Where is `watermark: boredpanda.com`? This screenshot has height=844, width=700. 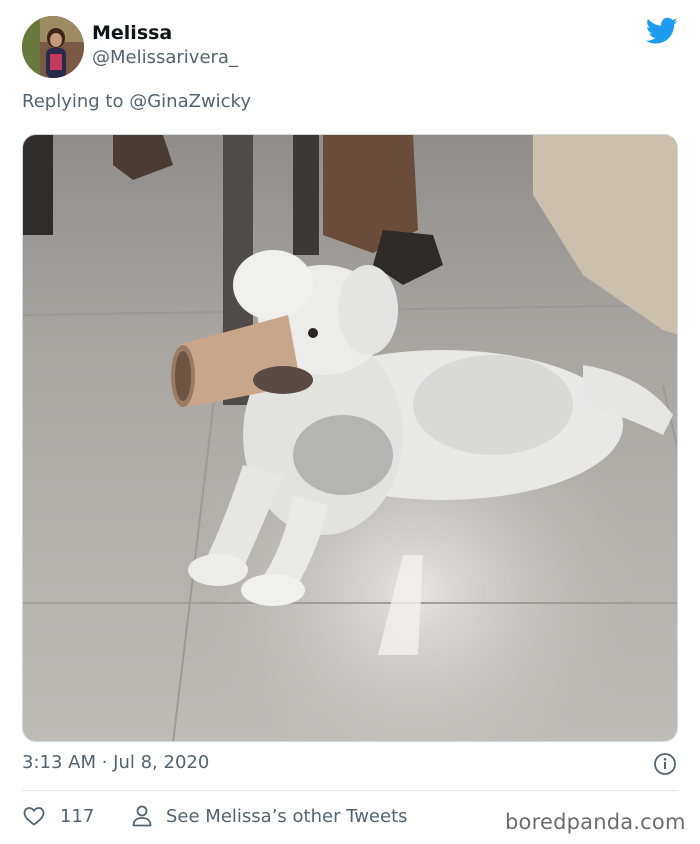 watermark: boredpanda.com is located at coordinates (595, 822).